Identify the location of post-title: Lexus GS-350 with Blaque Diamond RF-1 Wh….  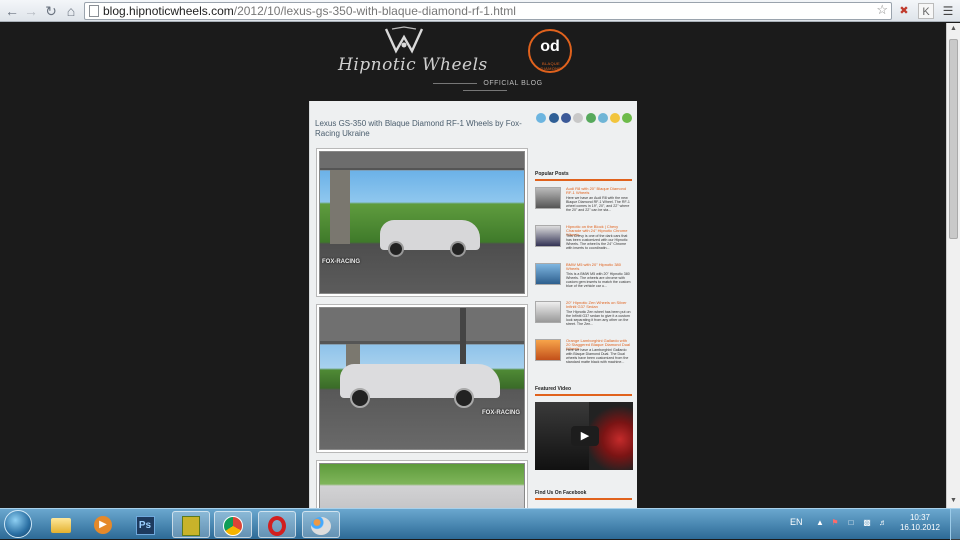
(420, 129).